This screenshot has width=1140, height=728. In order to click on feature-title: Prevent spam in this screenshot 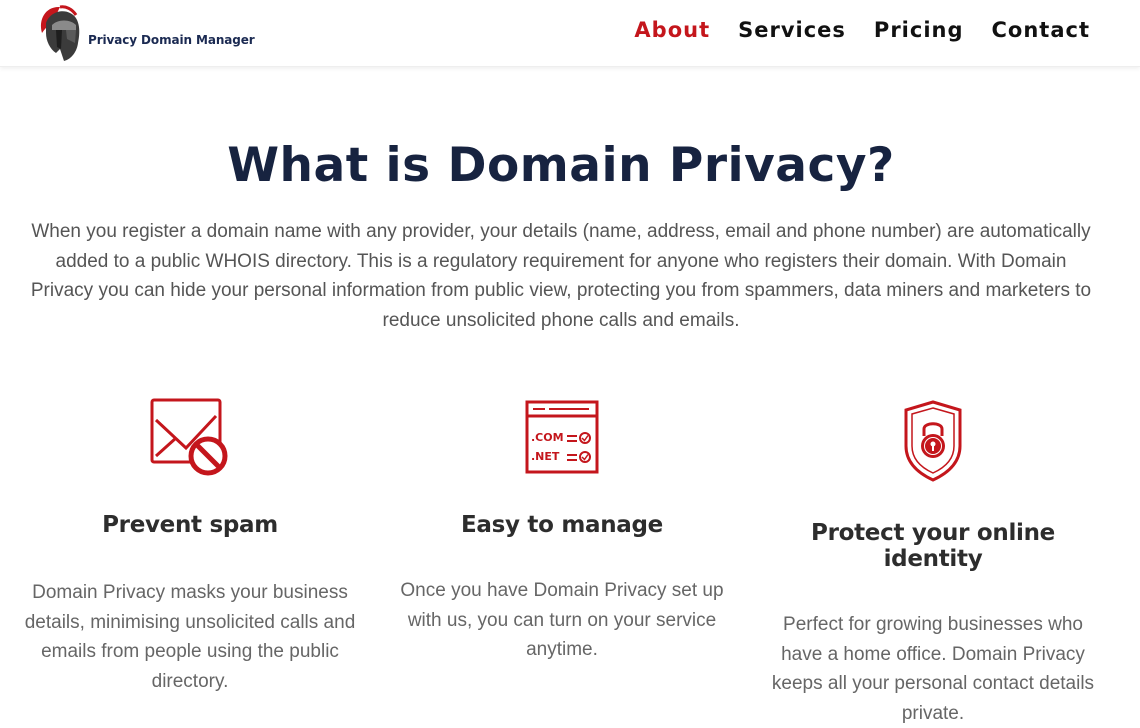, I will do `click(190, 525)`.